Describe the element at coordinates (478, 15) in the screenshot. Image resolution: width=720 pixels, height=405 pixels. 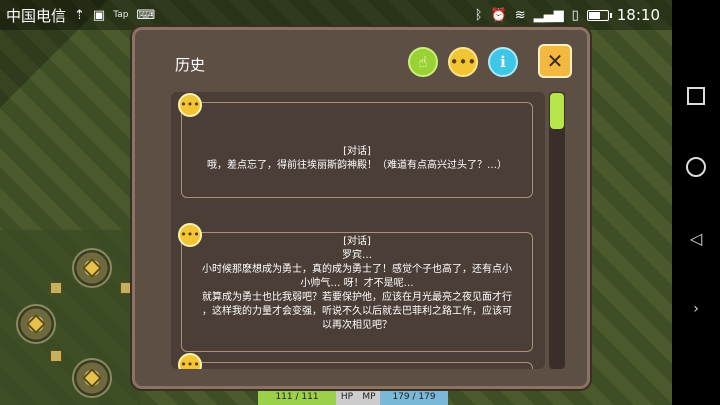
I see `bluetooth-icon: ᛒ` at that location.